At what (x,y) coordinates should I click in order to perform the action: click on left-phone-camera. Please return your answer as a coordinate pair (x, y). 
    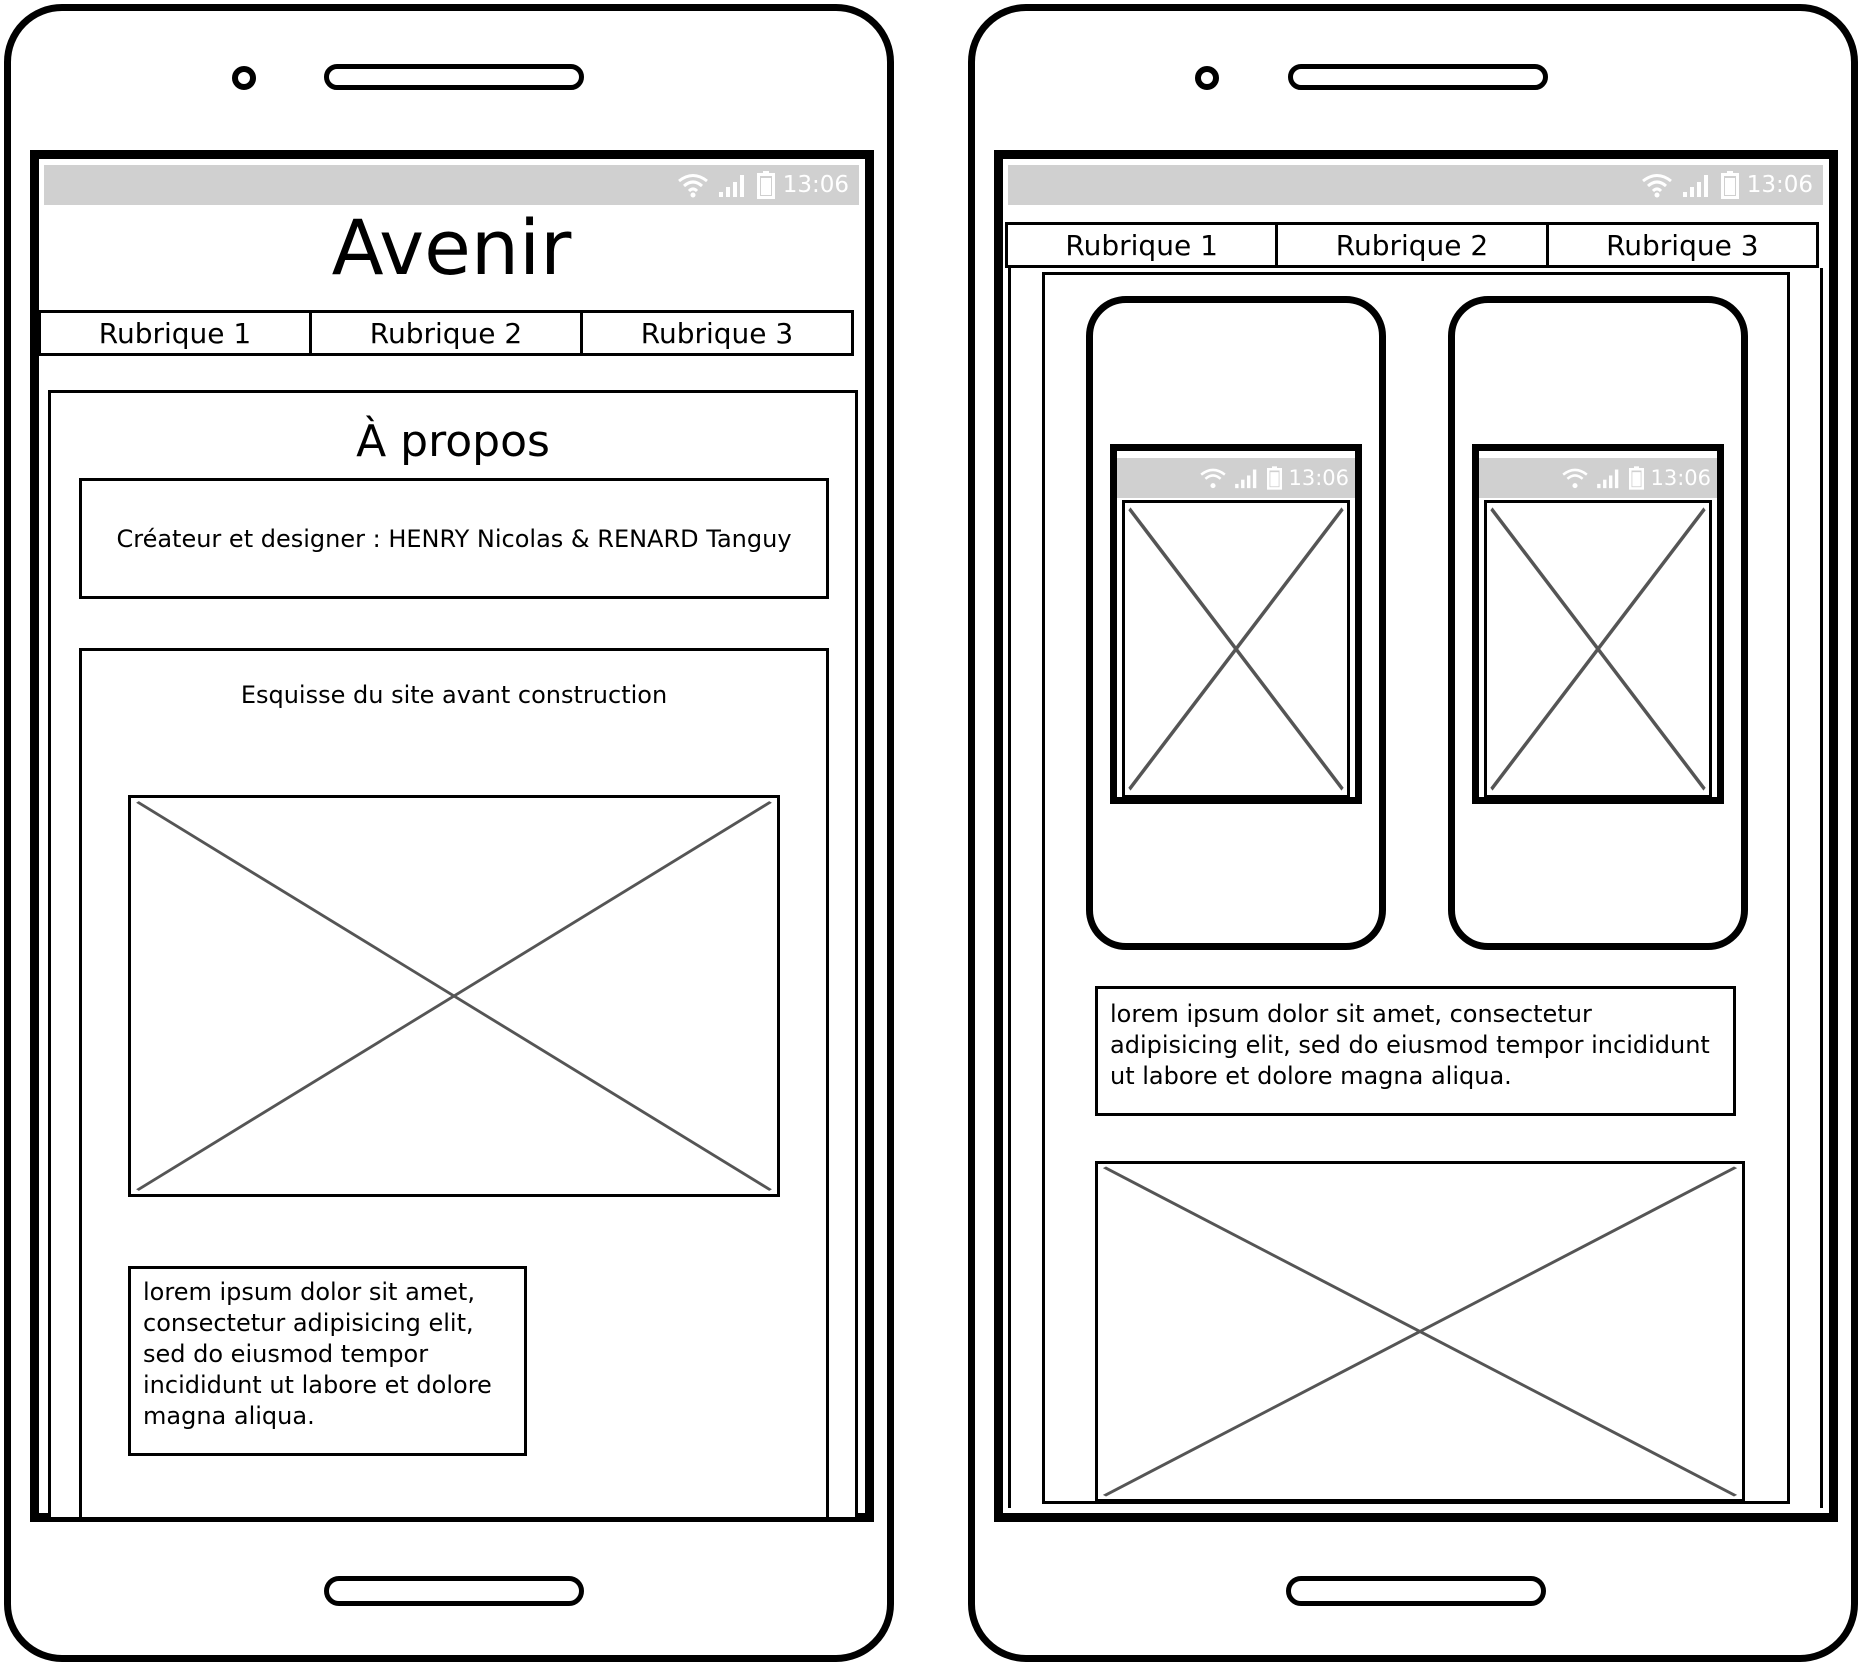
    Looking at the image, I should click on (244, 78).